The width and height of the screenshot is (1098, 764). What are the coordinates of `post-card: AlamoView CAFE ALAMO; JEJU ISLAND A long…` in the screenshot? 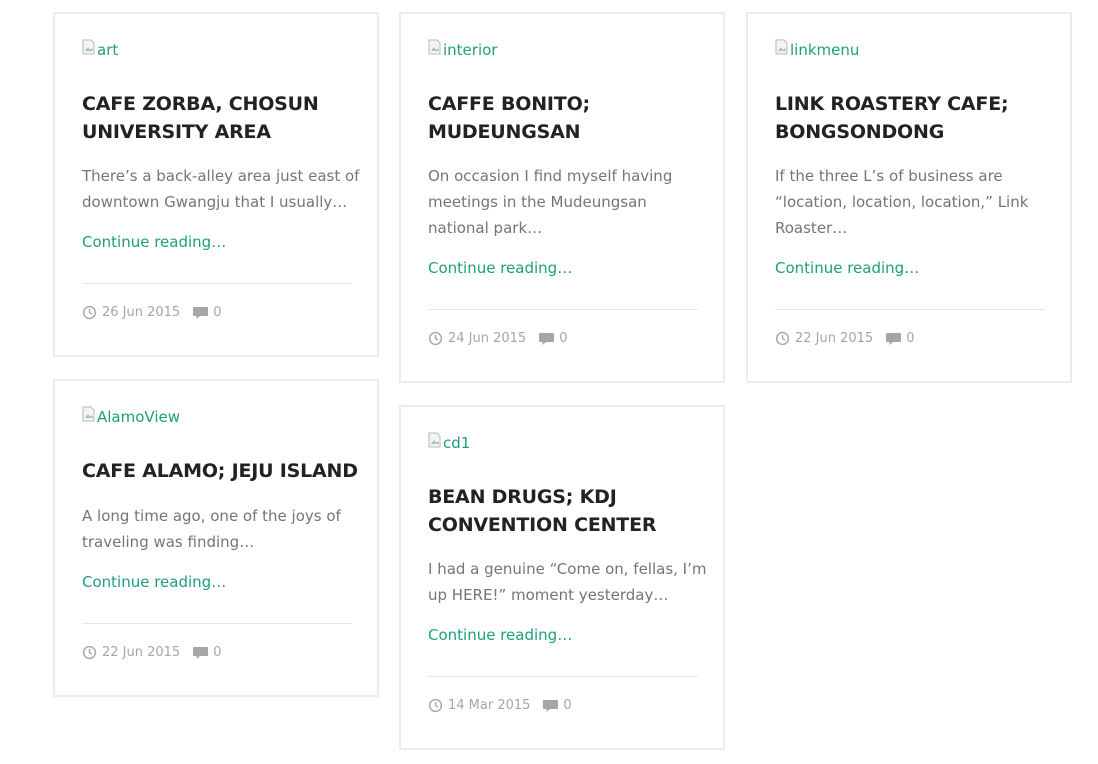 It's located at (216, 538).